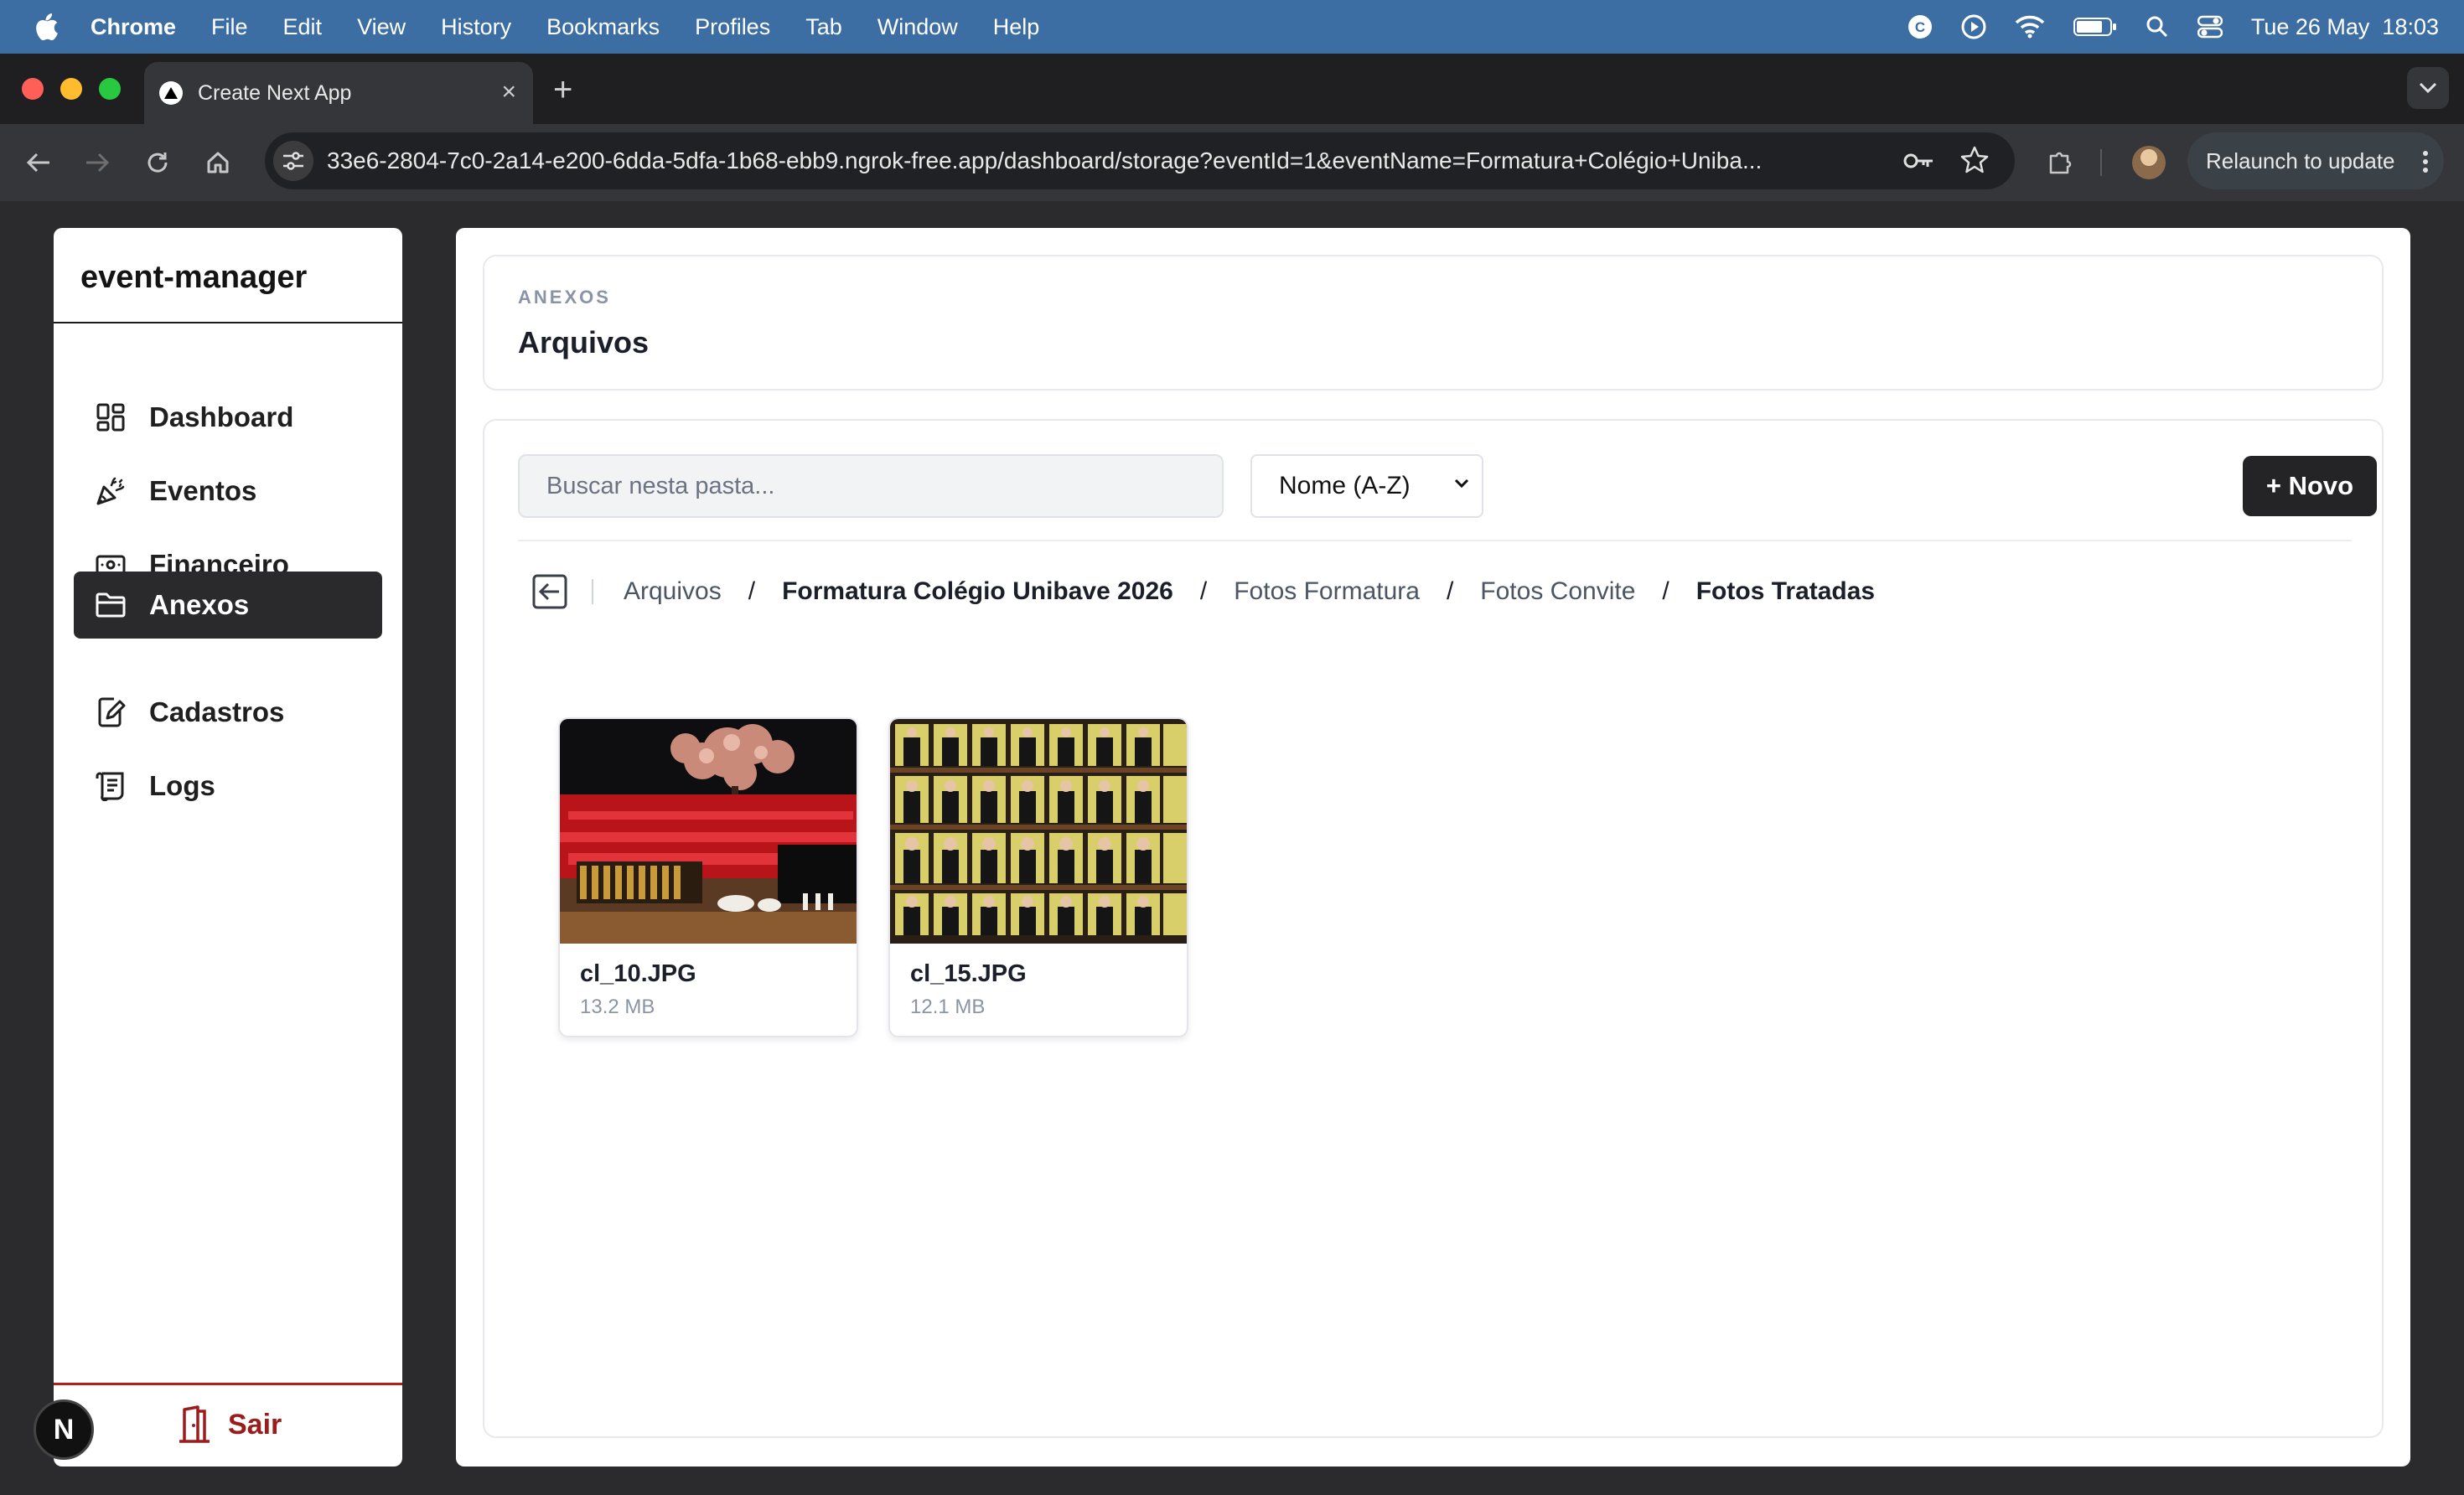  I want to click on breadcrumb-item: Fotos Convite, so click(1557, 591).